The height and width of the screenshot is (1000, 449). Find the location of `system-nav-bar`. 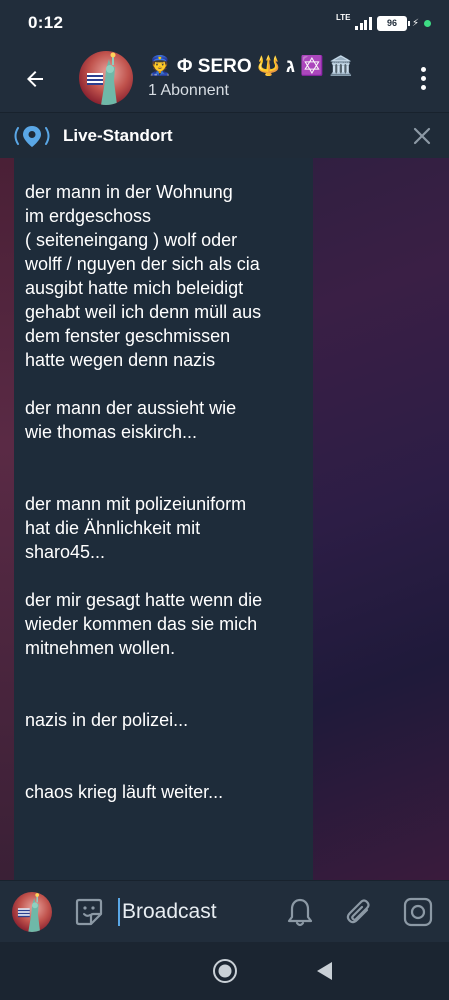

system-nav-bar is located at coordinates (224, 971).